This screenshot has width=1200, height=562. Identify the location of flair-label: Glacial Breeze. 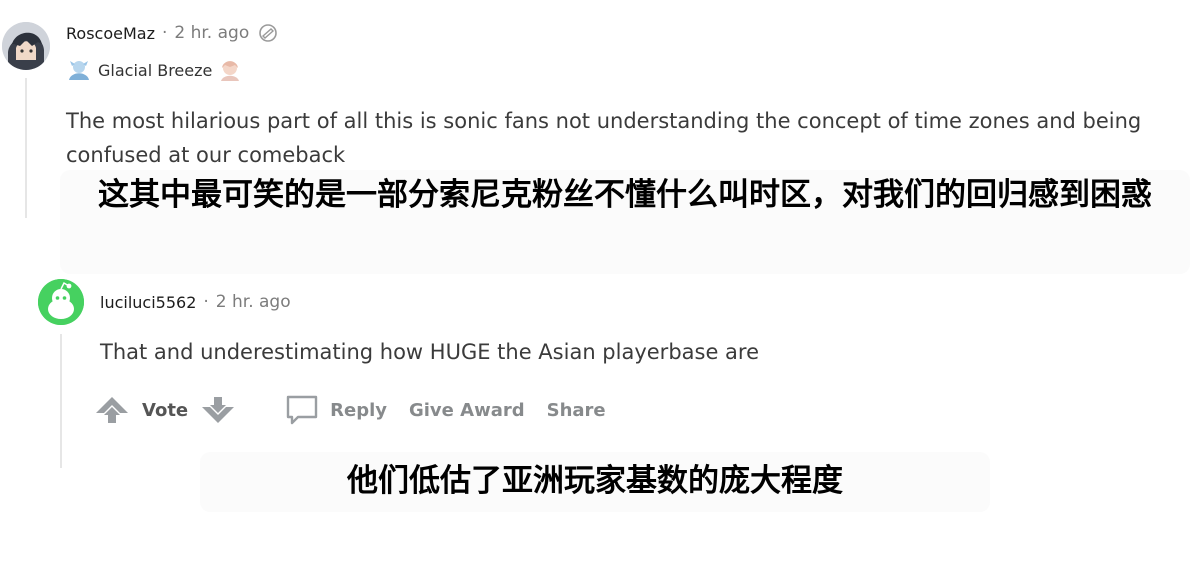
(155, 70).